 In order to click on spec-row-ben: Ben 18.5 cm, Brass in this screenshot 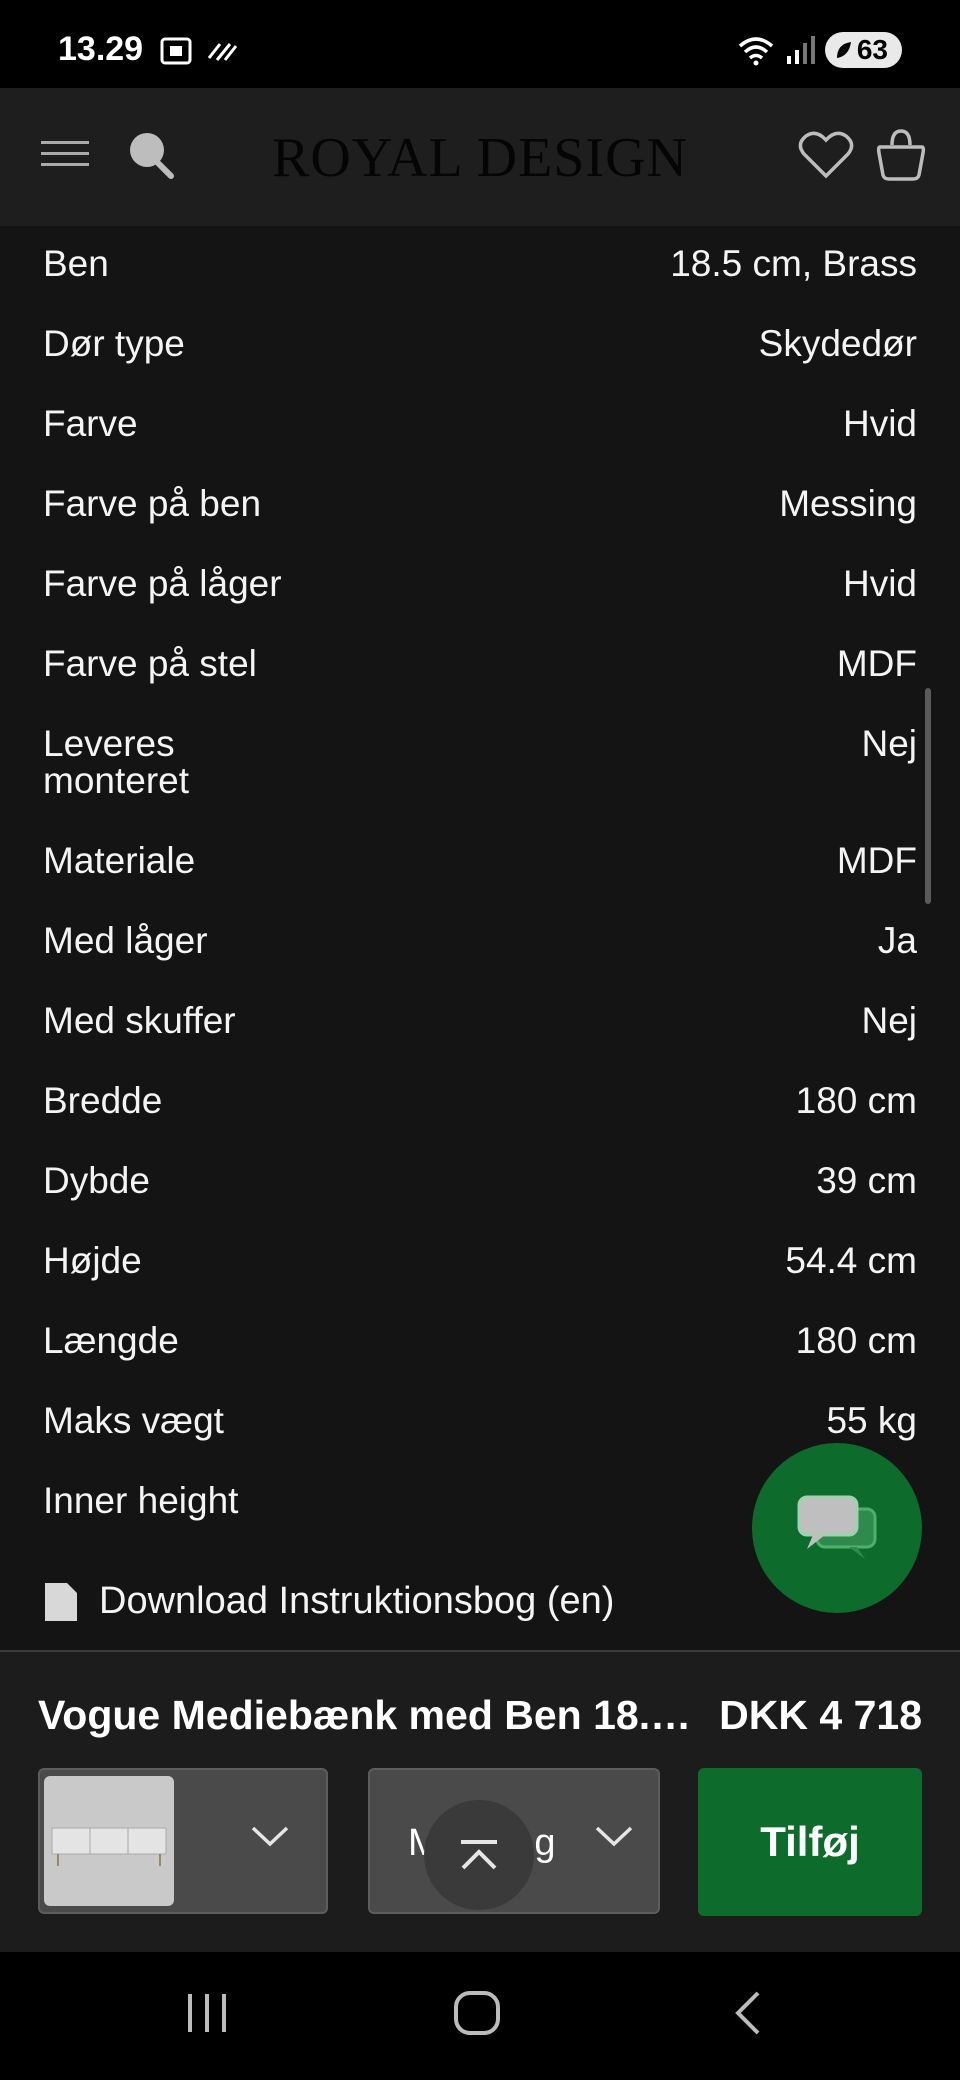, I will do `click(480, 263)`.